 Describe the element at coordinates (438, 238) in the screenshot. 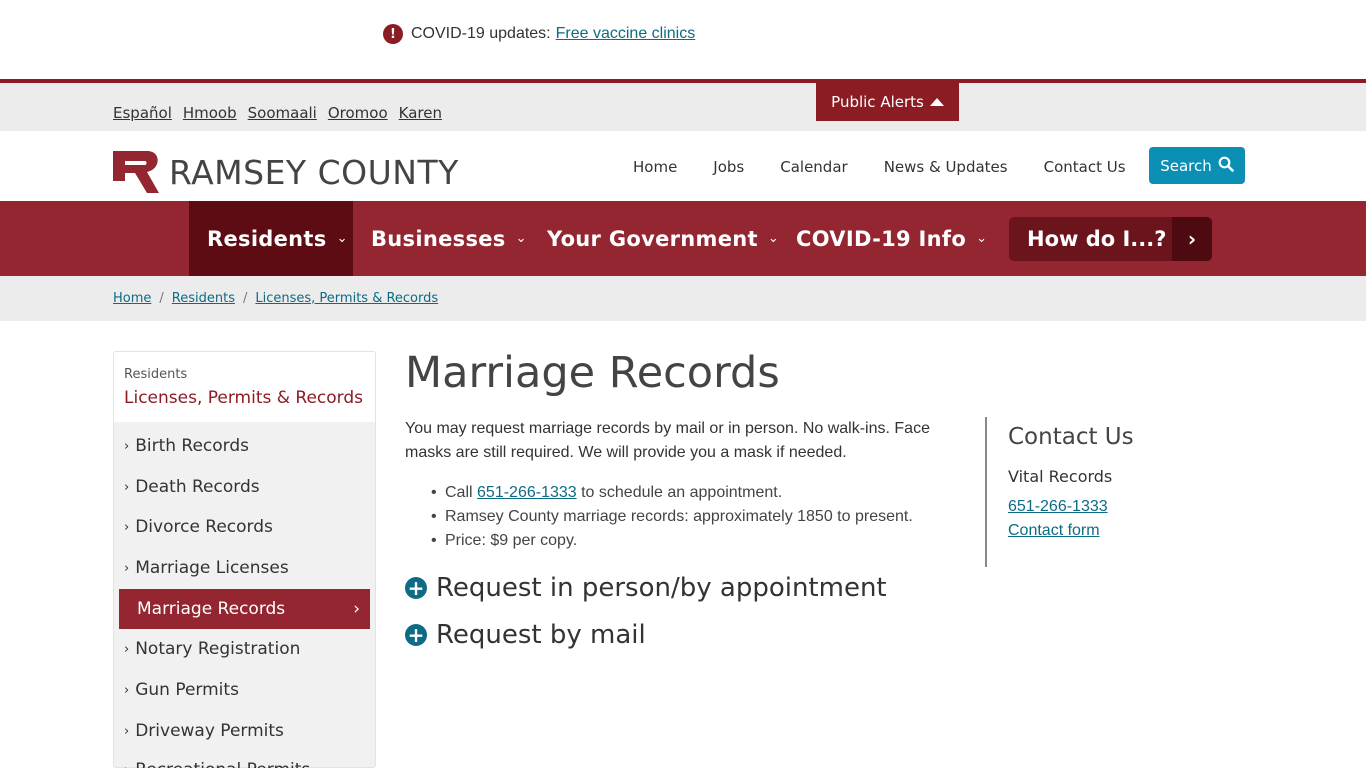

I see `nav-businesses-label: Businesses` at that location.